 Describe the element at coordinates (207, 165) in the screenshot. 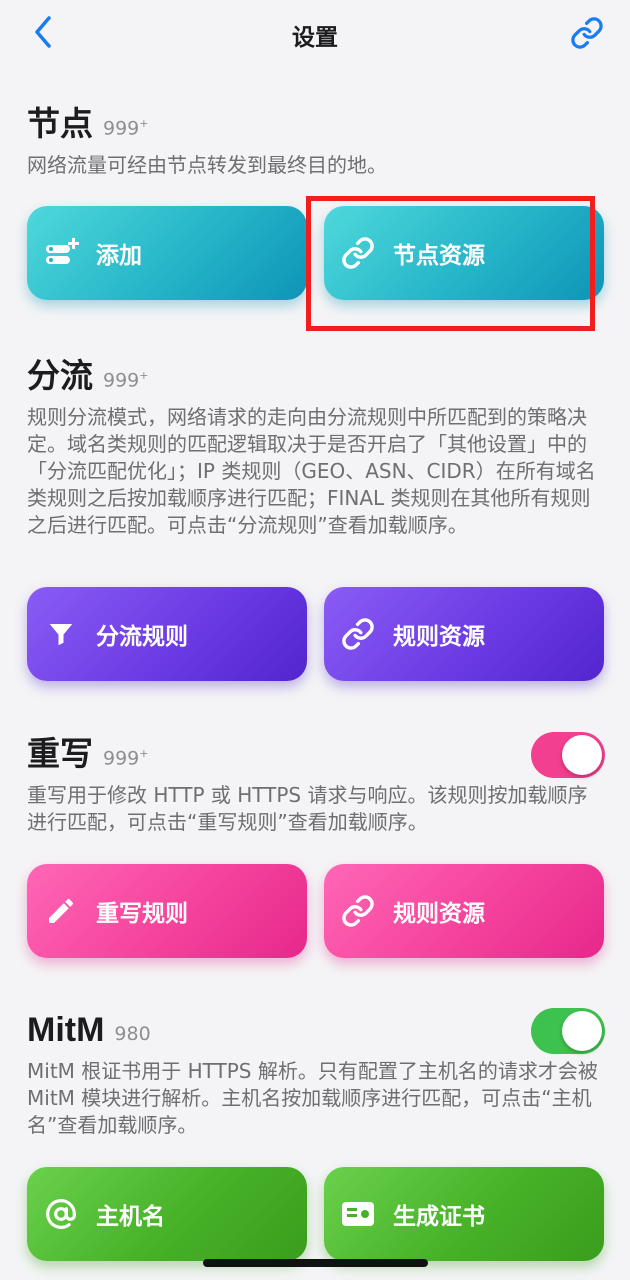

I see `section-description: 网络流量可经由节点转发到最终目的地。` at that location.